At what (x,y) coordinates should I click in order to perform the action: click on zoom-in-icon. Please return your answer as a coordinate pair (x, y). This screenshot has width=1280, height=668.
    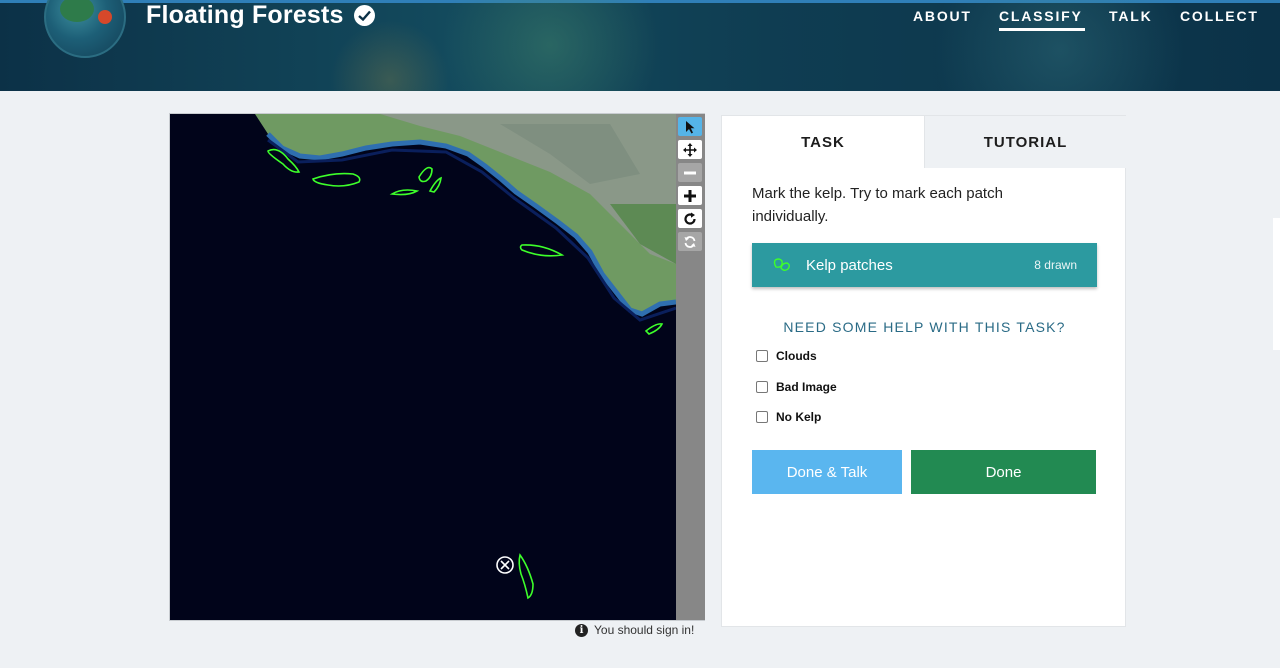
    Looking at the image, I should click on (690, 195).